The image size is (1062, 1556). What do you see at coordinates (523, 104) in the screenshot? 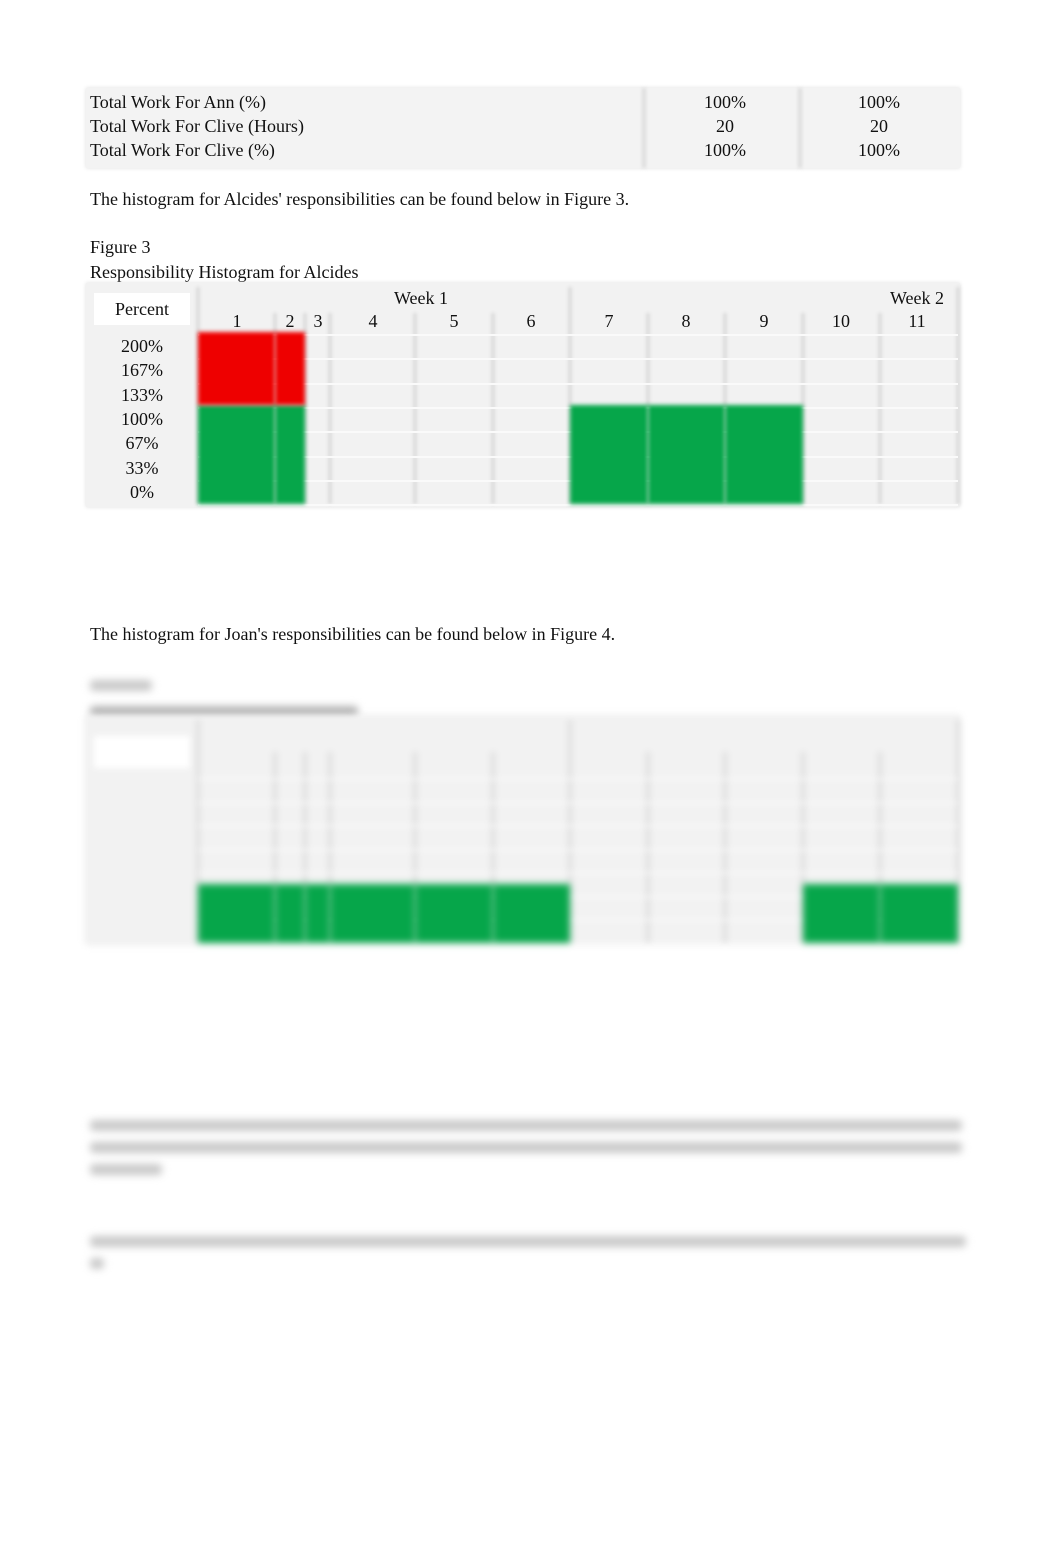
I see `table-row: Total Work For Ann (%) 100% 100%` at bounding box center [523, 104].